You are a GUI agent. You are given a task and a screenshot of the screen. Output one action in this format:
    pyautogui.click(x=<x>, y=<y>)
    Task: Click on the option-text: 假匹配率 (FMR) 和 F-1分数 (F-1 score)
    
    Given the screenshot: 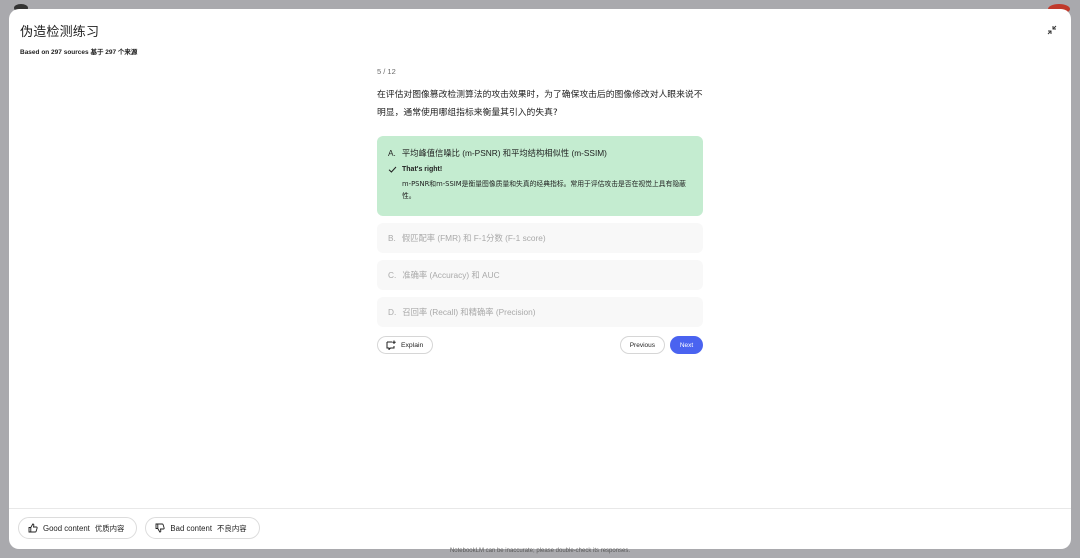 What is the action you would take?
    pyautogui.click(x=473, y=238)
    